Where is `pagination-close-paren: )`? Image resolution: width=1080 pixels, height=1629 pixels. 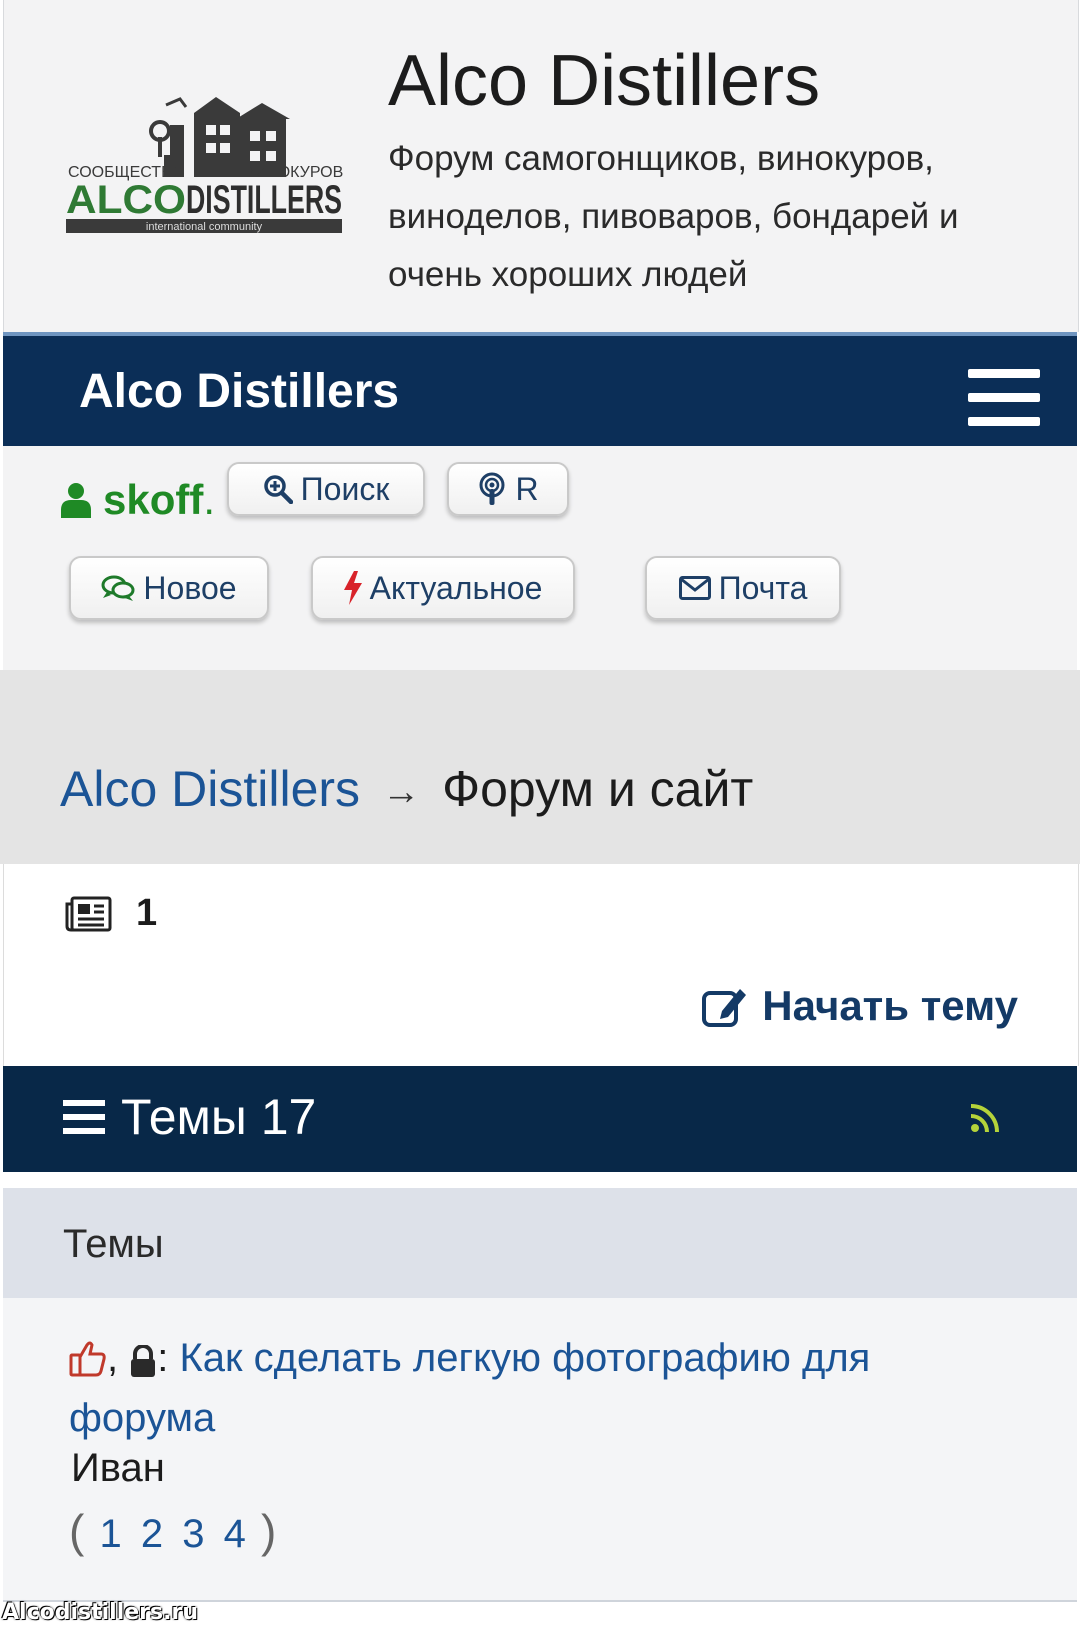
pagination-close-paren: ) is located at coordinates (268, 1531).